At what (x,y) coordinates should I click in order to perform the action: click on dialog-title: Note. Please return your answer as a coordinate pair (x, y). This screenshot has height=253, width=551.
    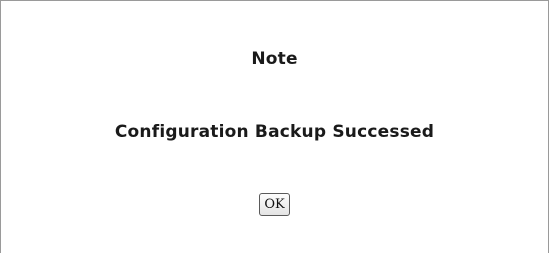
    Looking at the image, I should click on (274, 59).